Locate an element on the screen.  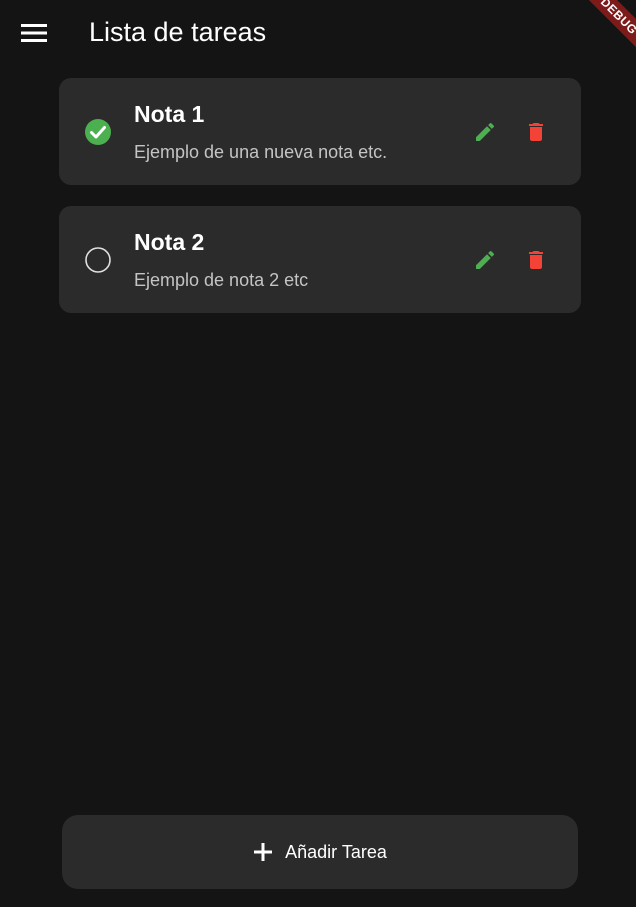
circle-outline-icon is located at coordinates (98, 260).